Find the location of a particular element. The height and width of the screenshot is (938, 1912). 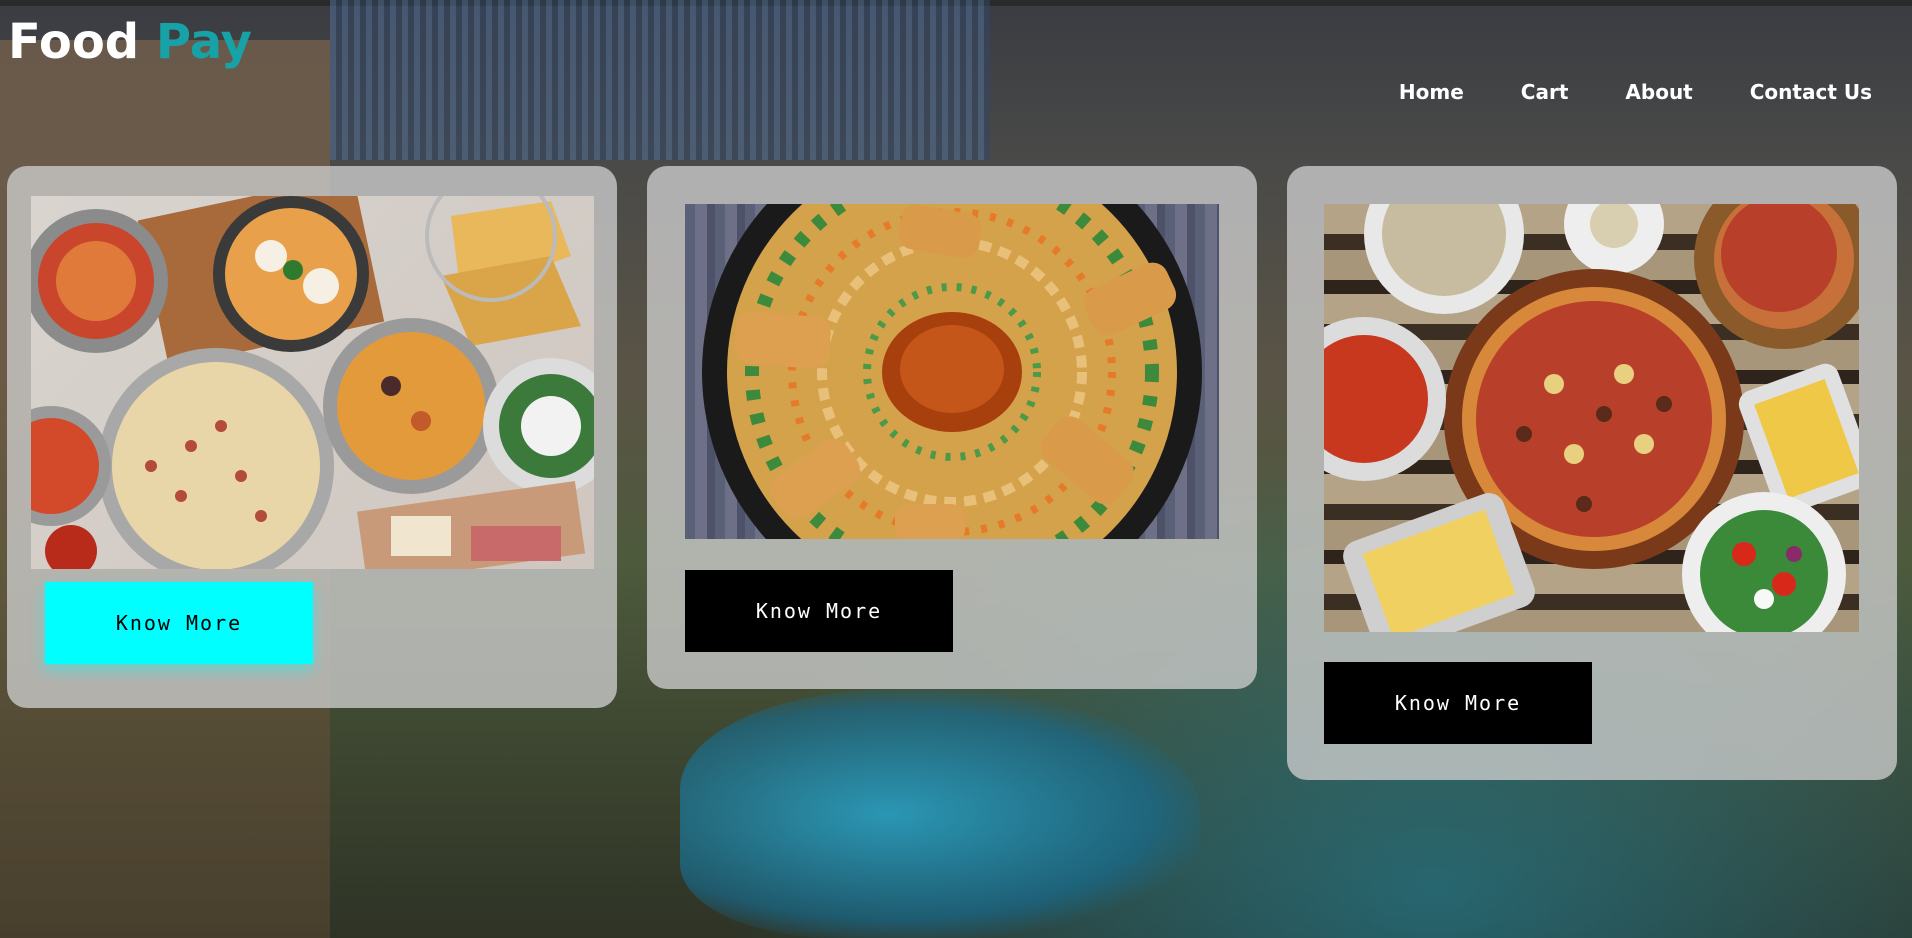

main-nav: Home Cart About Contact Us is located at coordinates (1607, 92).